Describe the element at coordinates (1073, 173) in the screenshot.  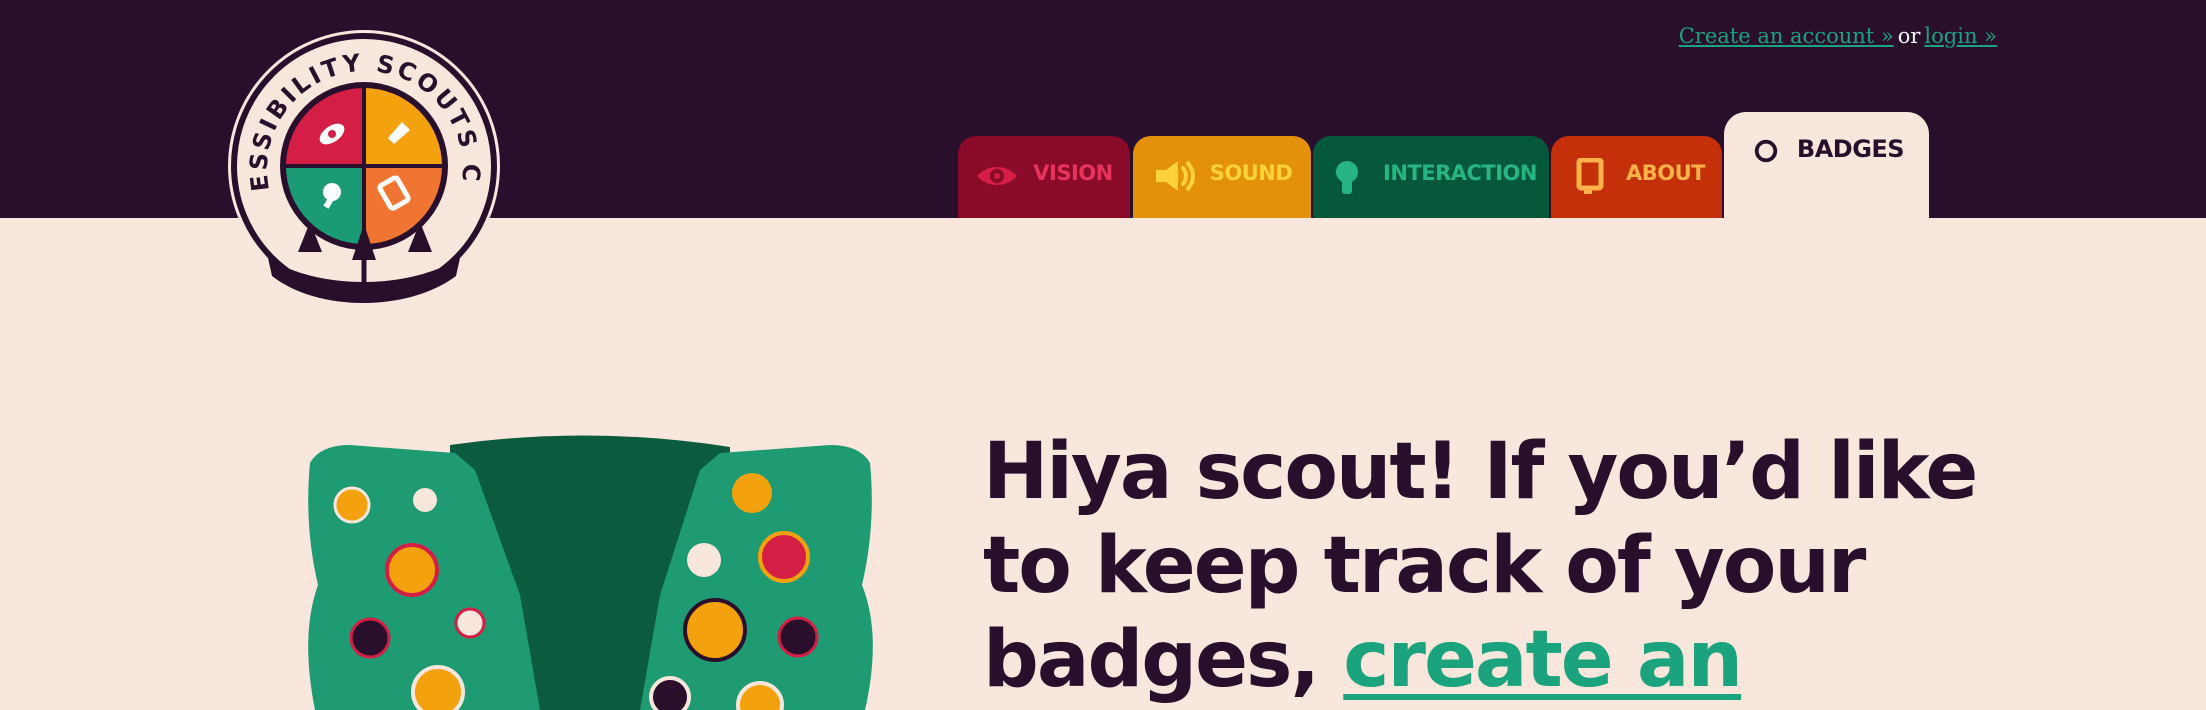
I see `tab-label: VISION` at that location.